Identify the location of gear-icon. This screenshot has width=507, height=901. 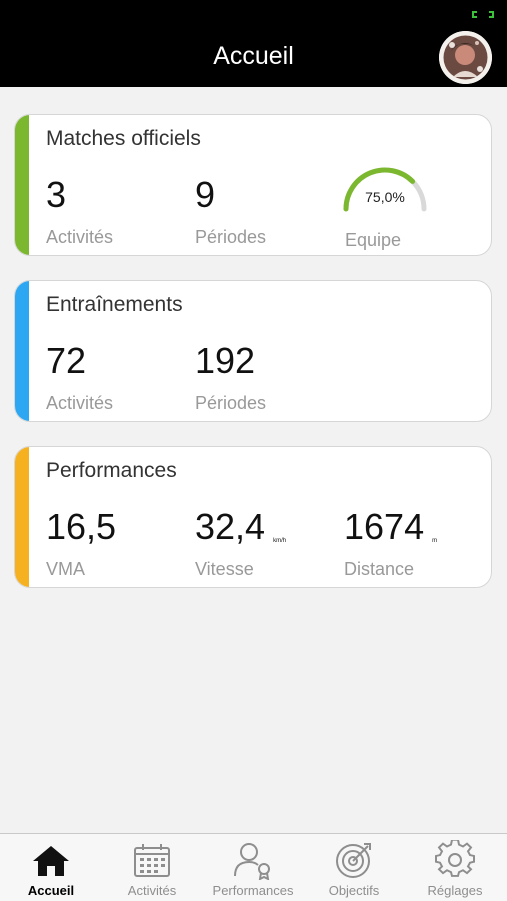
(455, 858).